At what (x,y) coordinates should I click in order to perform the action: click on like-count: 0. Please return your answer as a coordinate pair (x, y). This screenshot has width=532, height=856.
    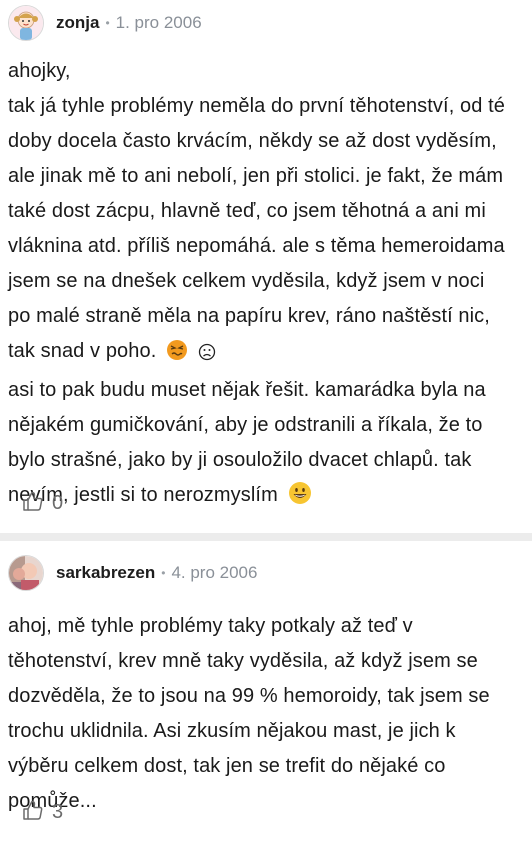
    Looking at the image, I should click on (58, 503).